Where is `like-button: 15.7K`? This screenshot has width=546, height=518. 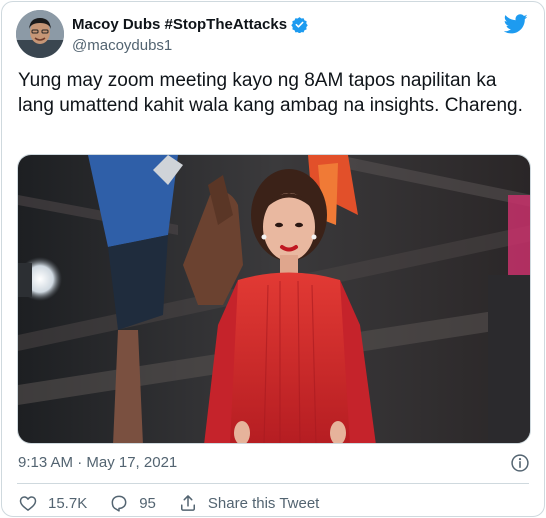 like-button: 15.7K is located at coordinates (52, 503).